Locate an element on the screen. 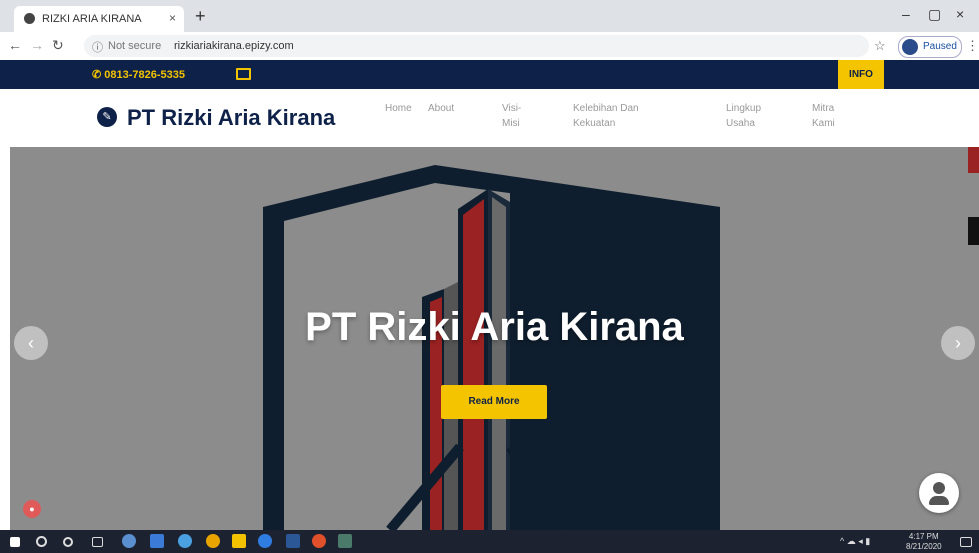  back-icon: ← is located at coordinates (15, 45).